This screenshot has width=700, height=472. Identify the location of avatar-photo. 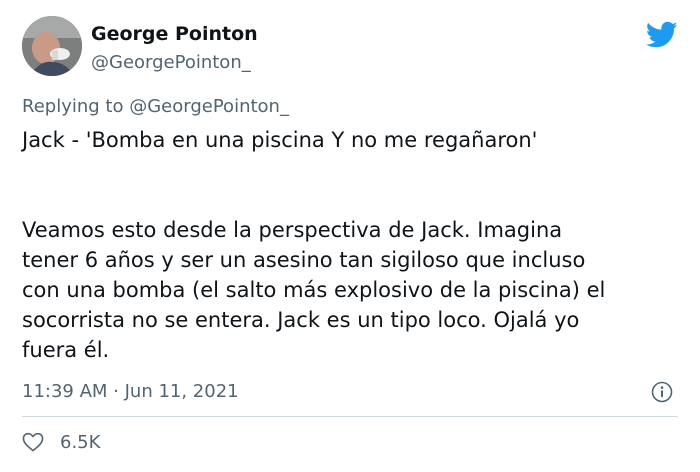
(52, 46).